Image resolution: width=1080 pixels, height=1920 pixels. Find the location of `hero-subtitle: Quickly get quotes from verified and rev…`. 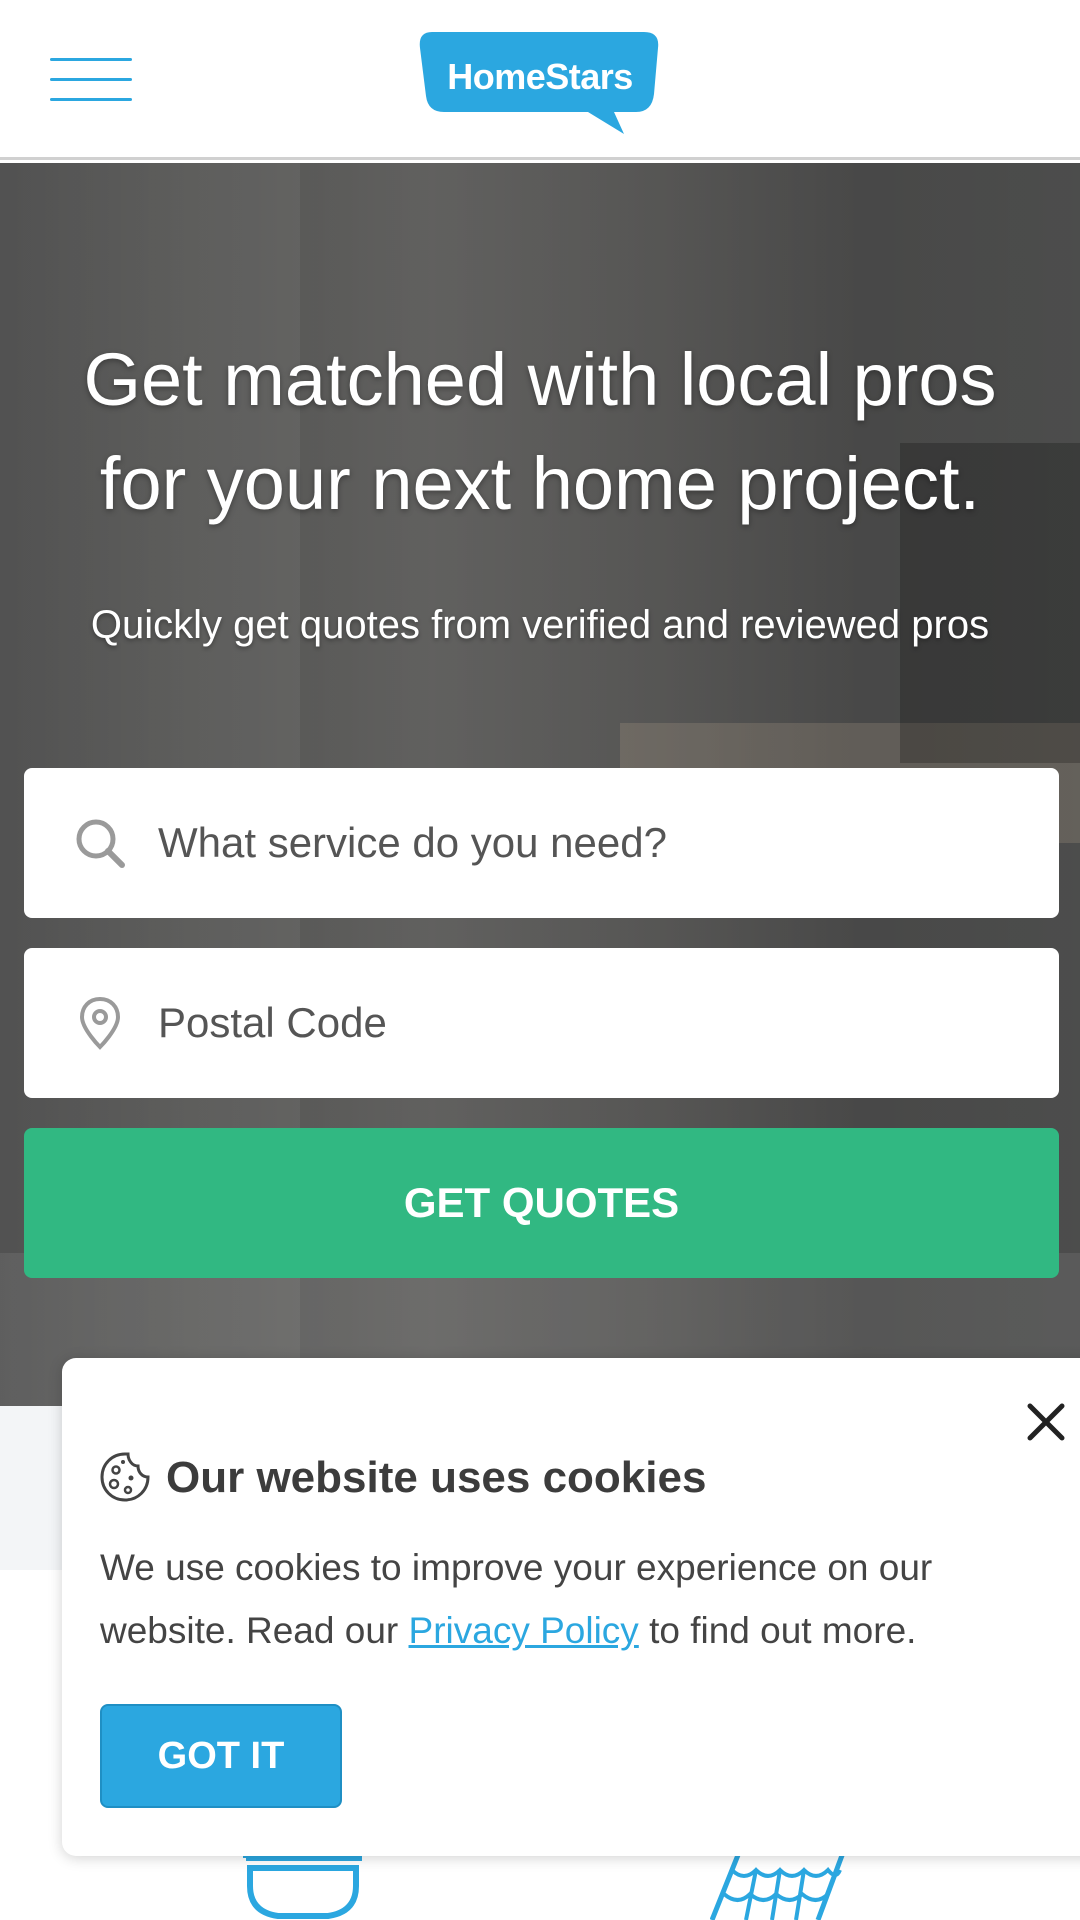

hero-subtitle: Quickly get quotes from verified and rev… is located at coordinates (540, 625).